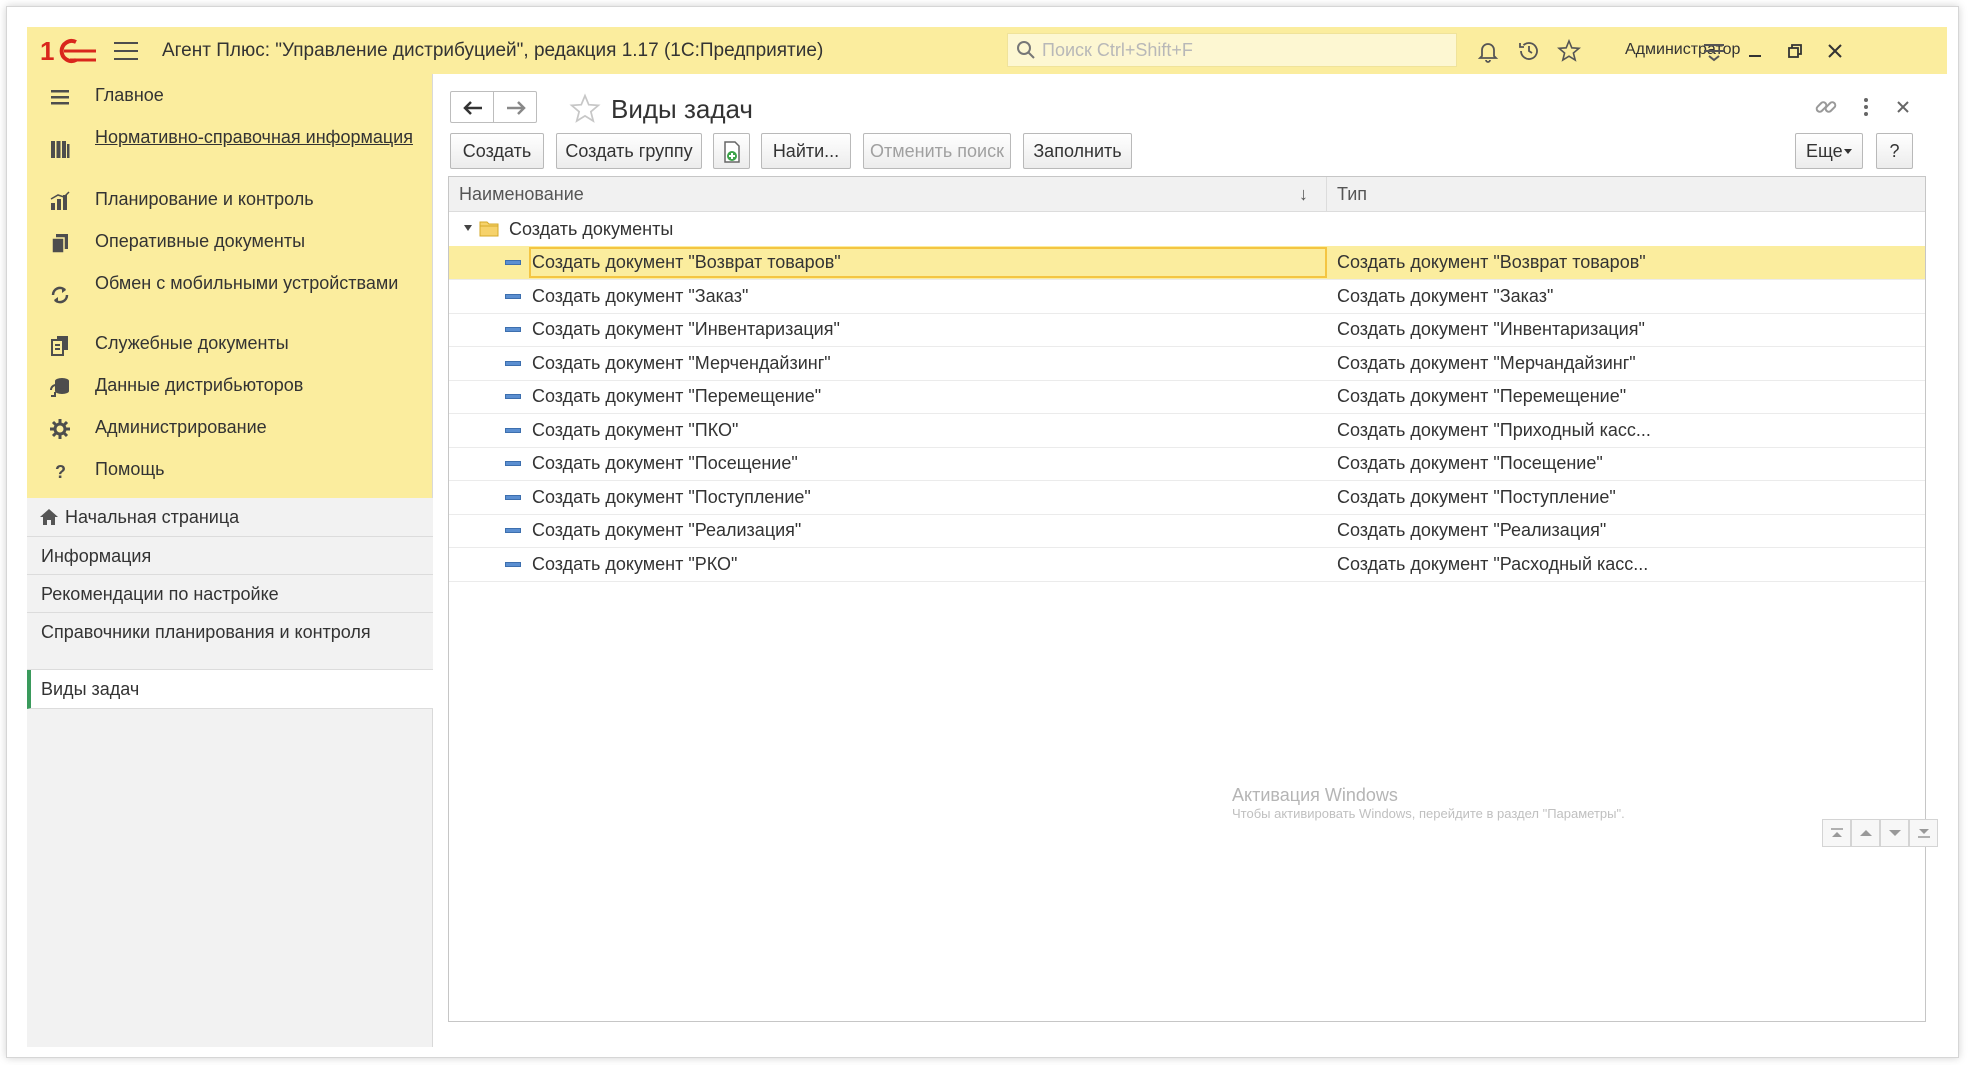  I want to click on fill-button: Заполнить, so click(1077, 151).